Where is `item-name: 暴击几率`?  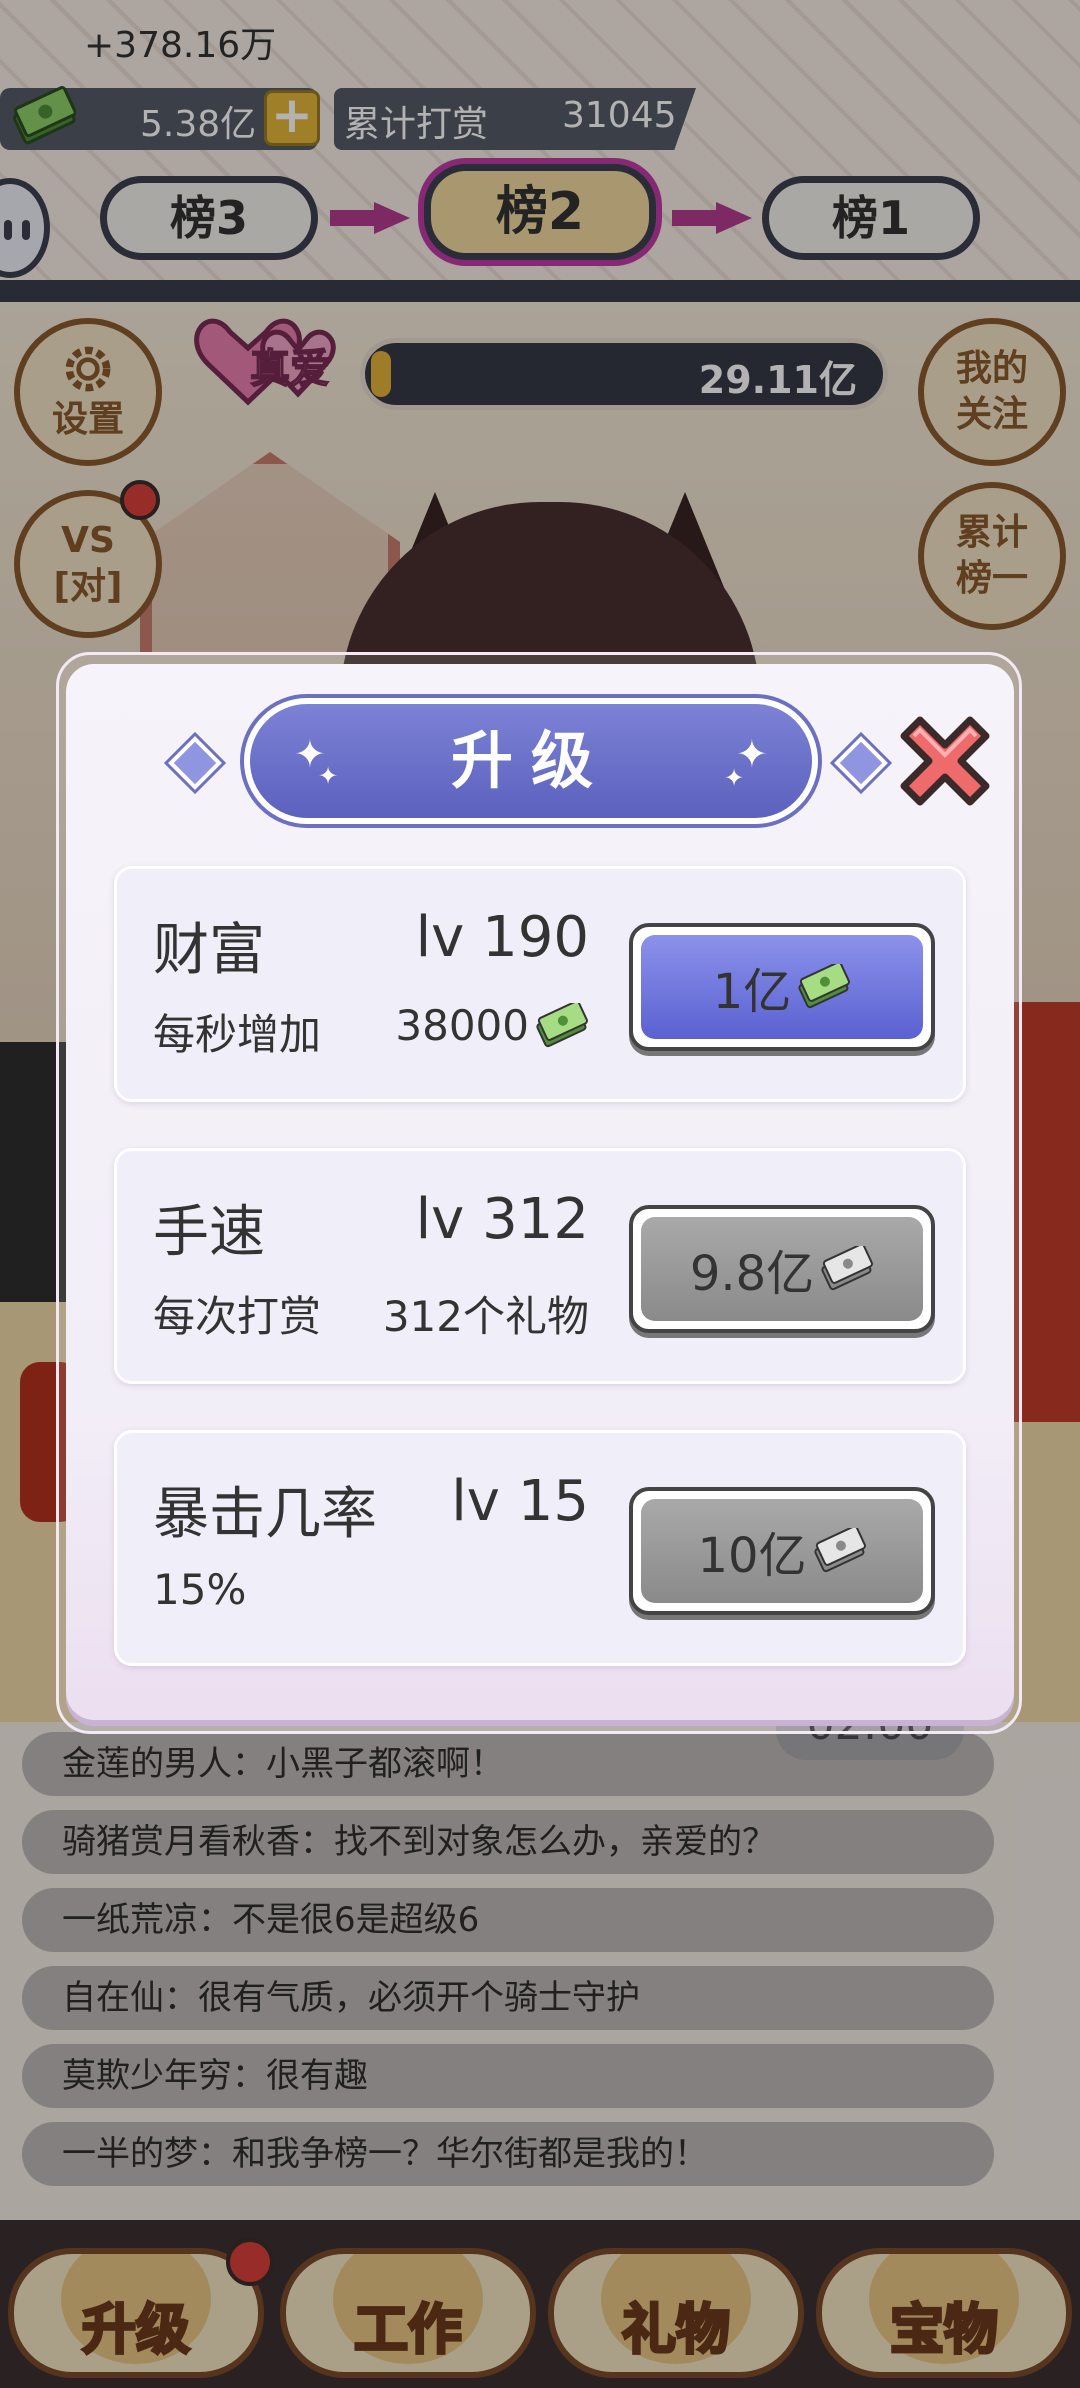
item-name: 暴击几率 is located at coordinates (265, 1514).